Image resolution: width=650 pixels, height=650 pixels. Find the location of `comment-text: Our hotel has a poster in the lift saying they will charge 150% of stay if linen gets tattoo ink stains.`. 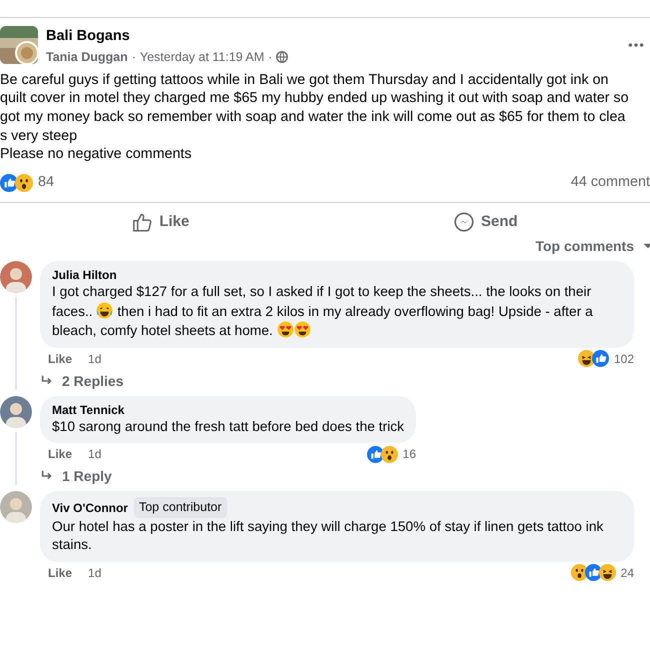

comment-text: Our hotel has a poster in the lift saying they will charge 150% of stay if linen gets tattoo ink stains. is located at coordinates (328, 536).